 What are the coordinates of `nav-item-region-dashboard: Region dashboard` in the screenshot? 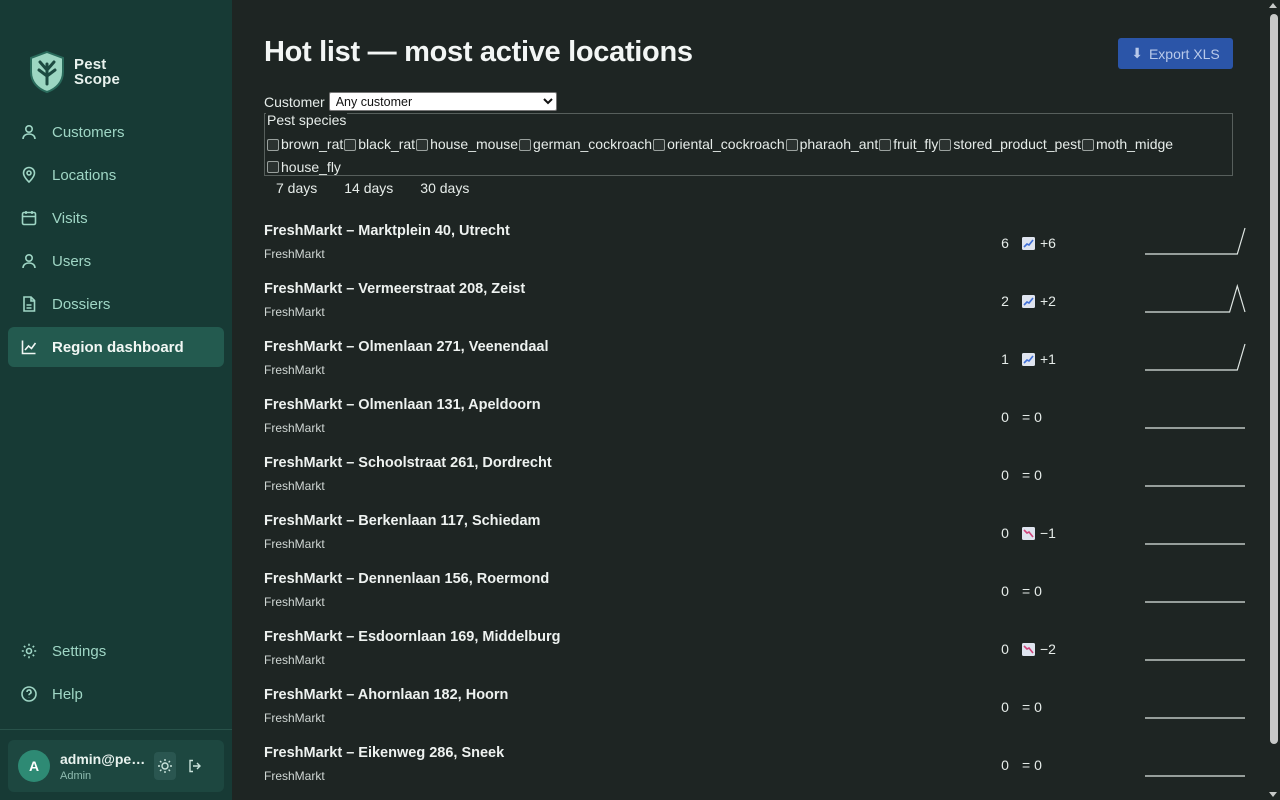 It's located at (116, 347).